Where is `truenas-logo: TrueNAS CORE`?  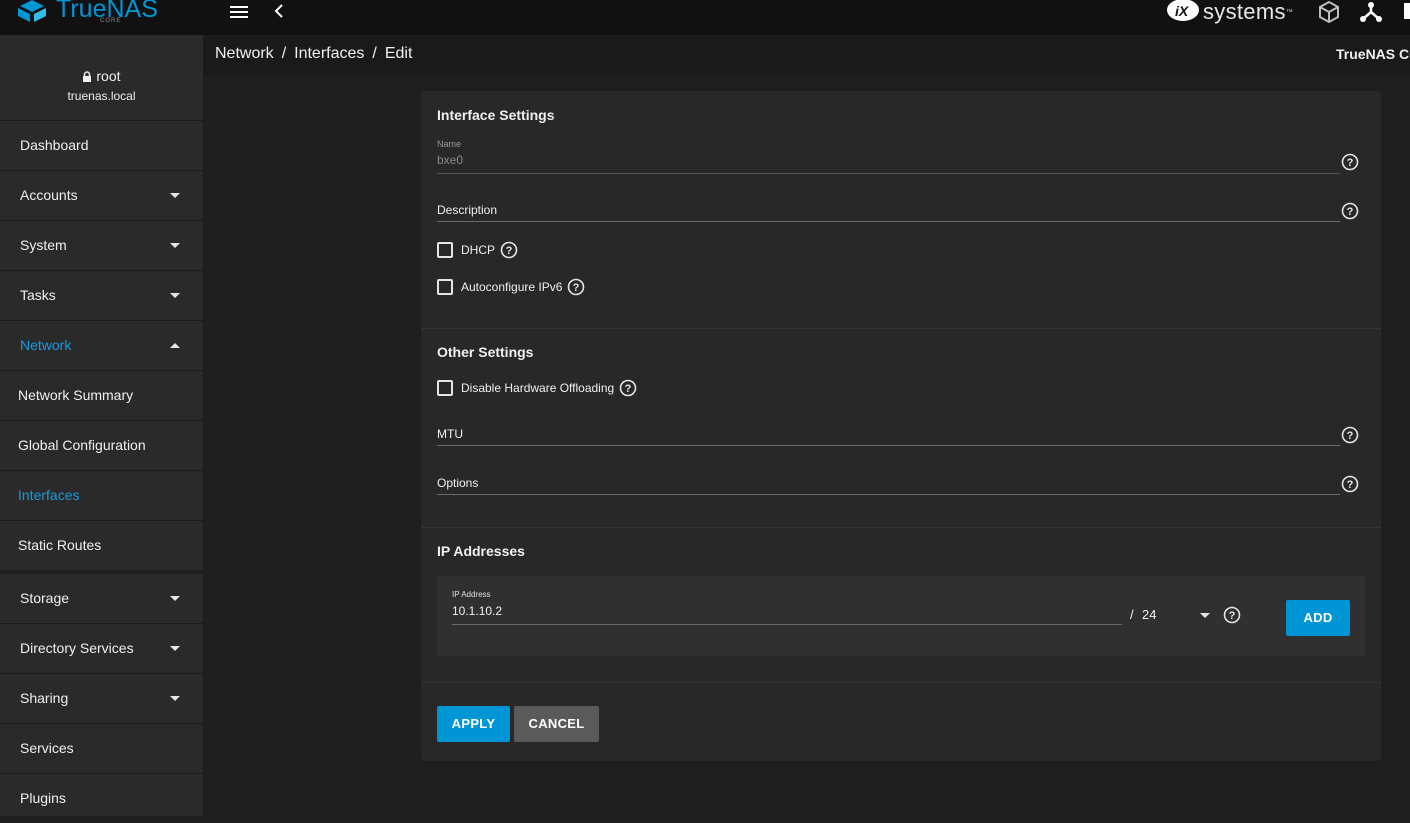 truenas-logo: TrueNAS CORE is located at coordinates (86, 12).